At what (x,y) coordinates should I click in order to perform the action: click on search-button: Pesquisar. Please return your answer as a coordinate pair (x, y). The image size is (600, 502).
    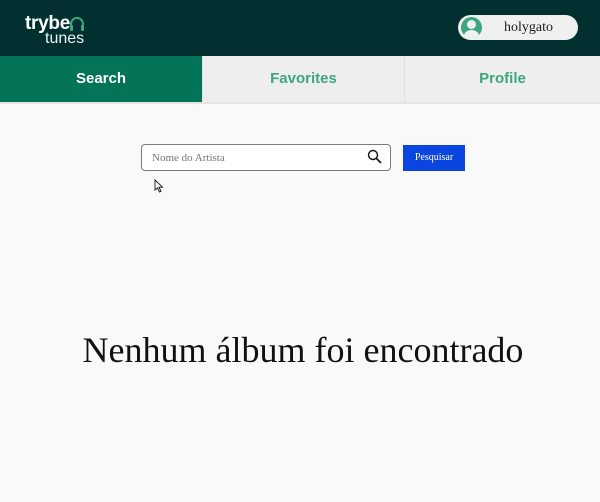
    Looking at the image, I should click on (434, 158).